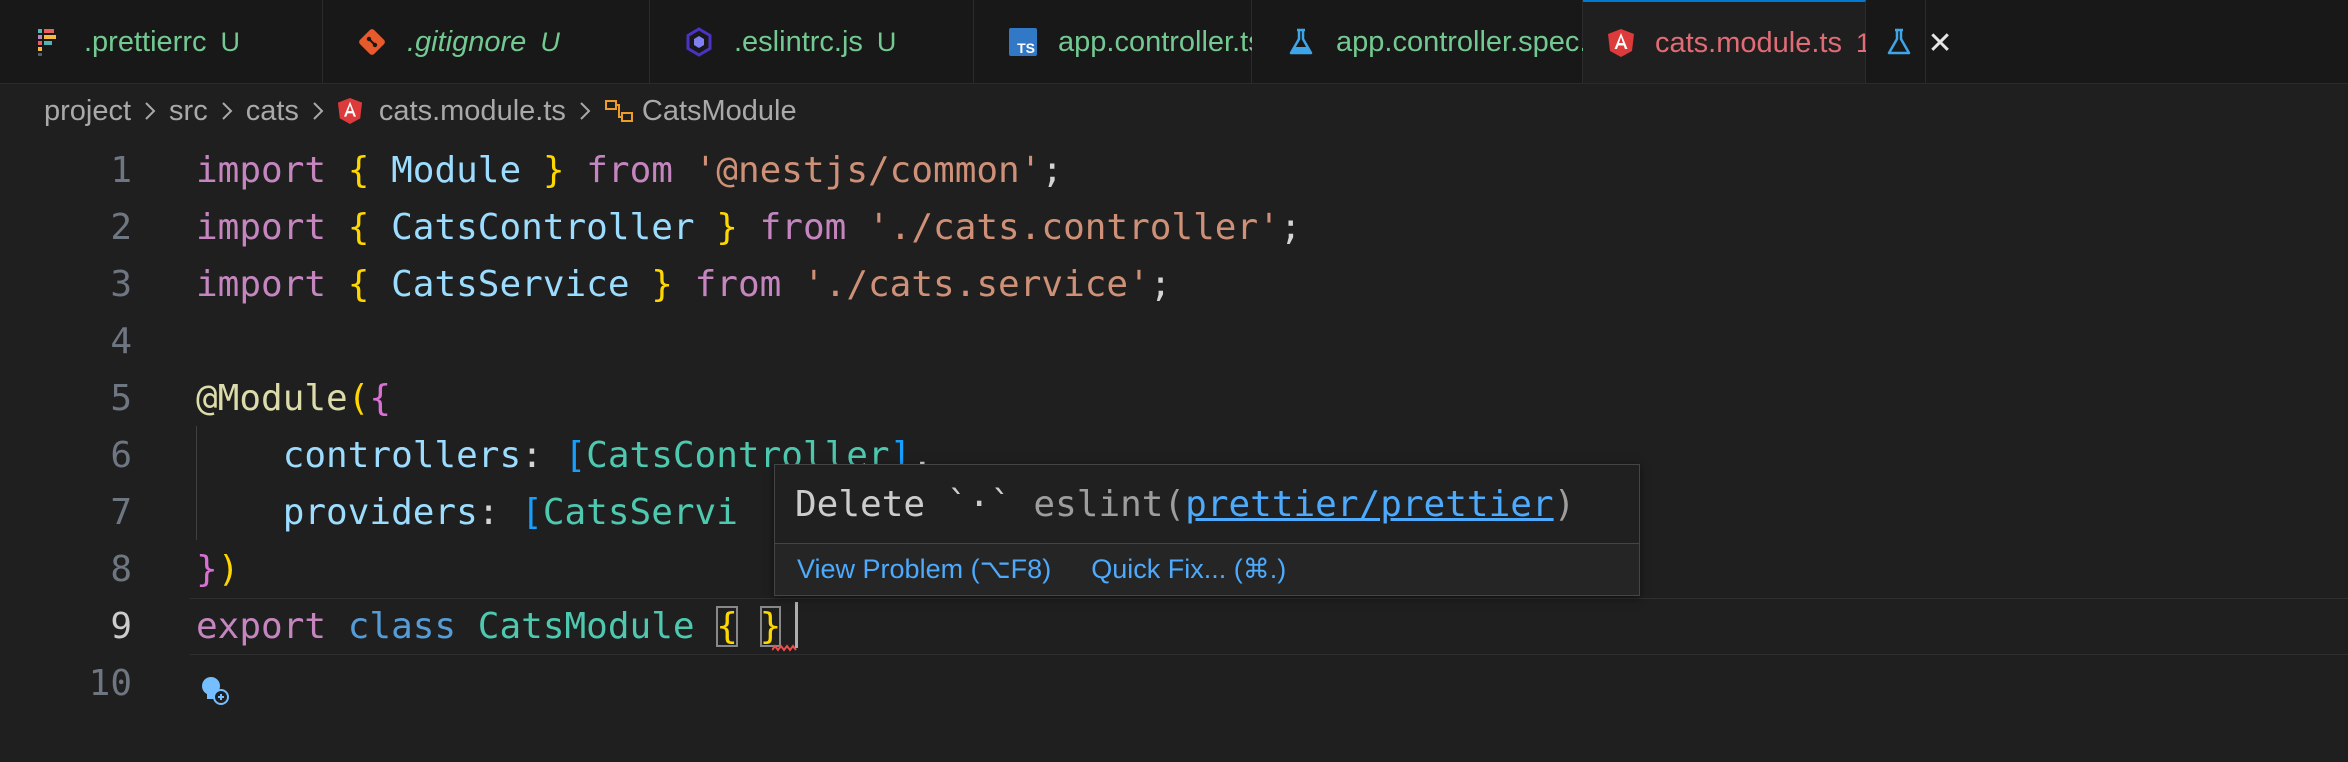 The width and height of the screenshot is (2348, 762). I want to click on breadcrumb-item-project: project, so click(87, 111).